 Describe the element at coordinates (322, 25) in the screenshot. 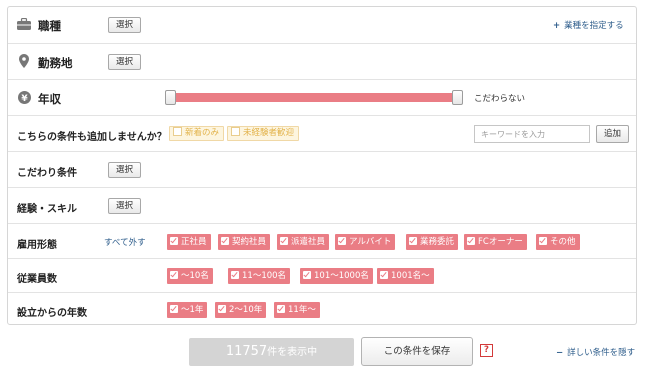

I see `row-job-type: 職種 選択 + 業種を指定する` at that location.